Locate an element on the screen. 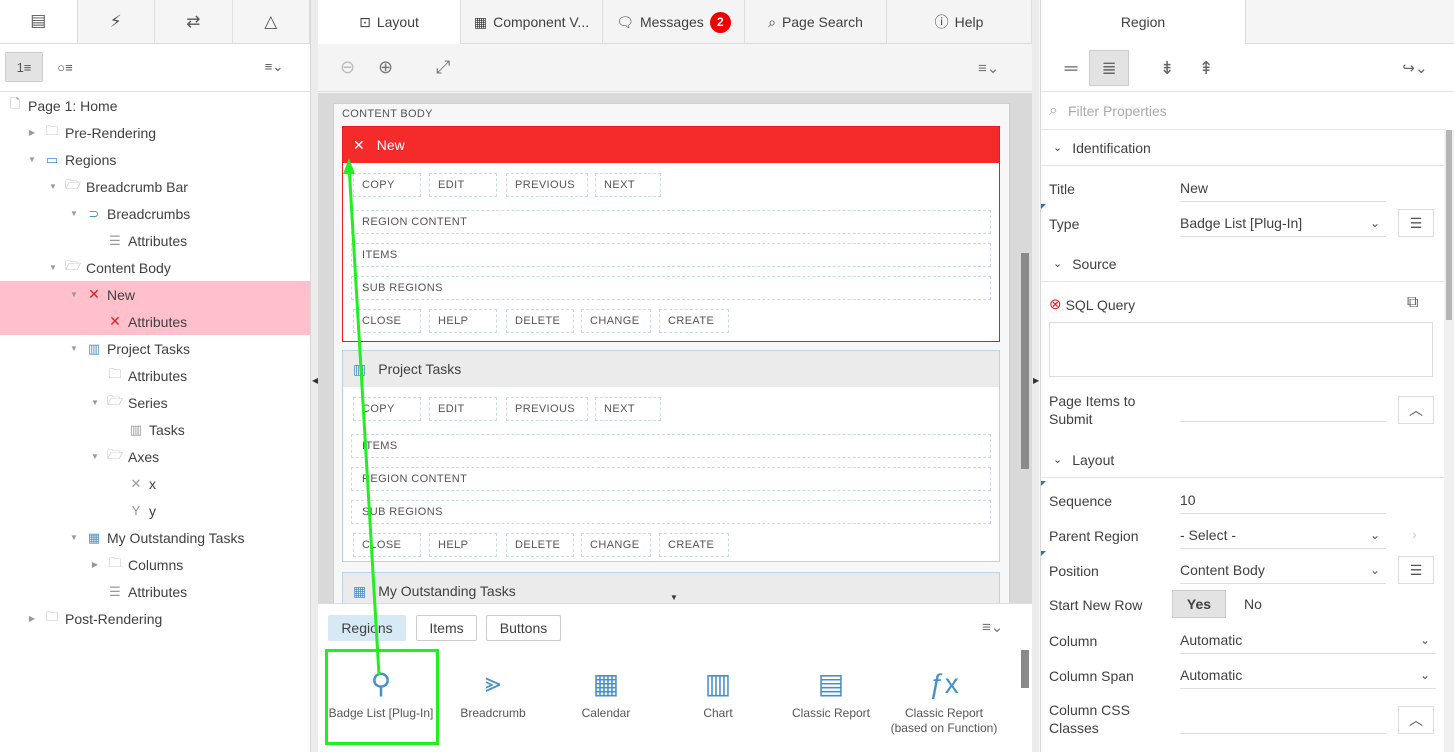  column-select: Automatic ⌄ is located at coordinates (1308, 640).